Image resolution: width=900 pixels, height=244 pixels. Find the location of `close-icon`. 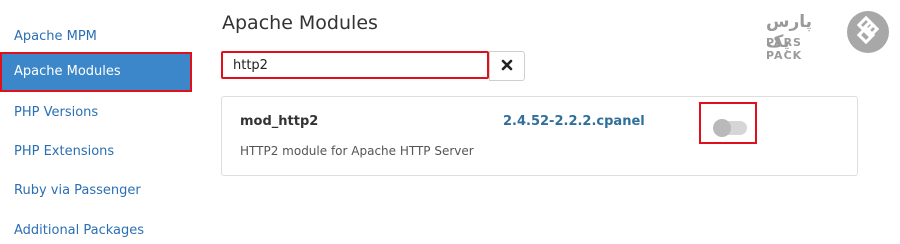

close-icon is located at coordinates (507, 66).